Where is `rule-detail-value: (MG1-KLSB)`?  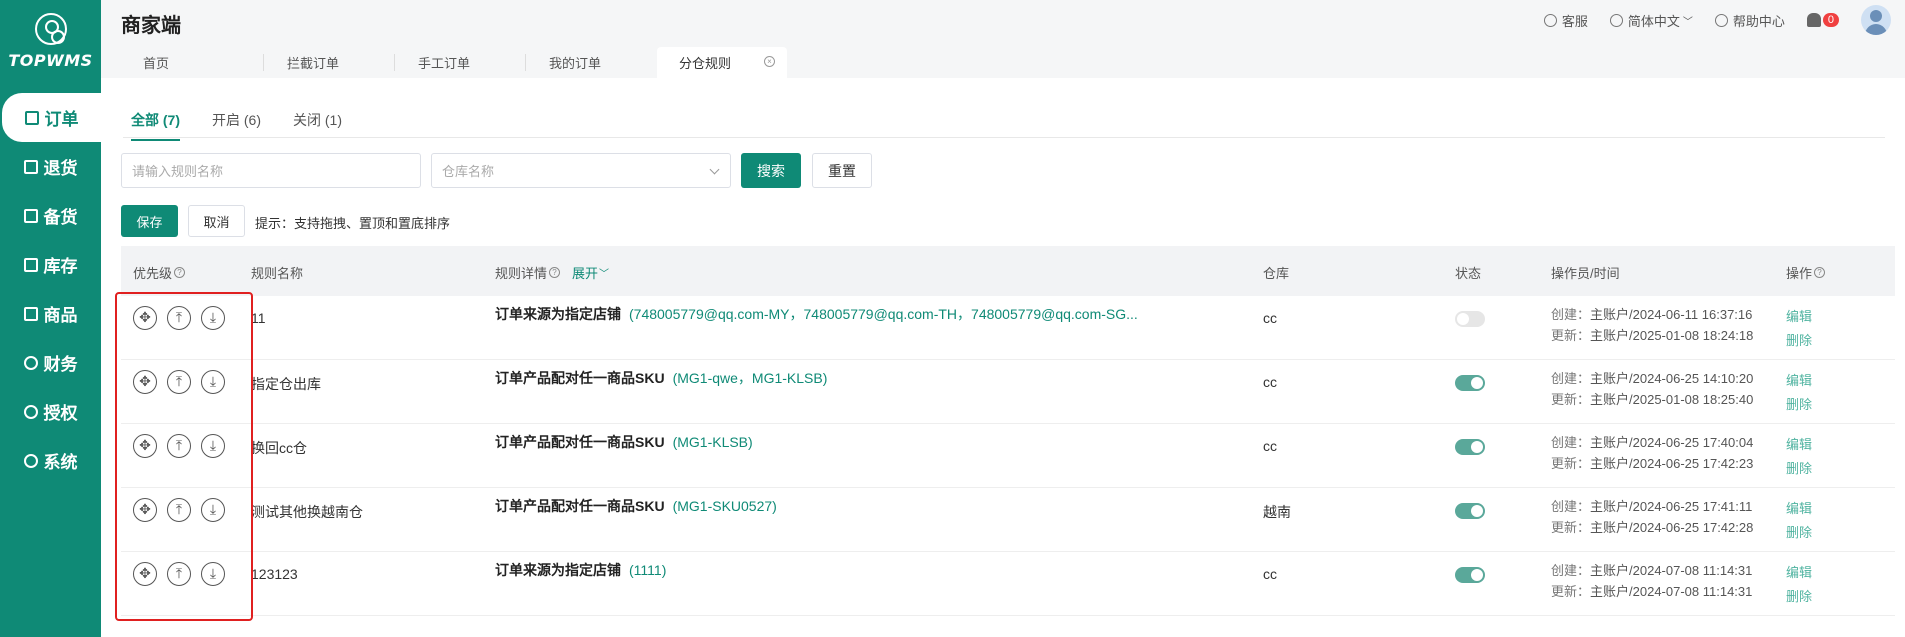
rule-detail-value: (MG1-KLSB) is located at coordinates (712, 442).